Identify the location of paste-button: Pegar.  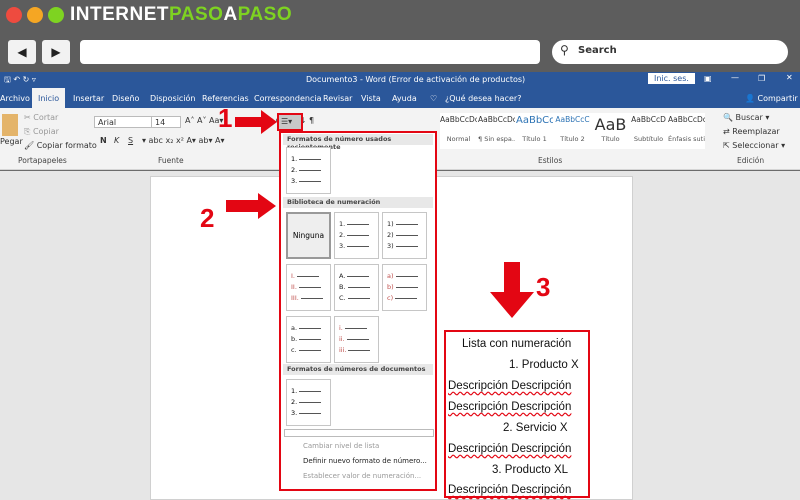
(11, 141).